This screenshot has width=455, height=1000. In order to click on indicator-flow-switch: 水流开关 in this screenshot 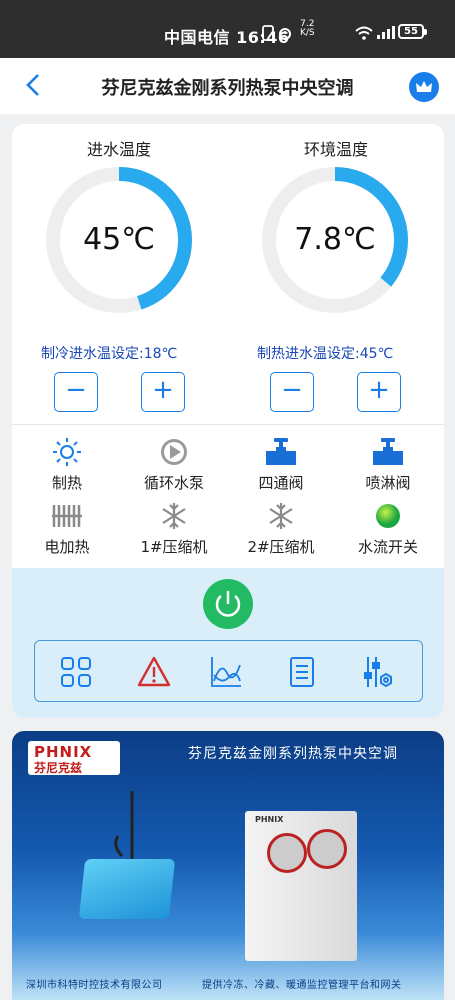, I will do `click(388, 528)`.